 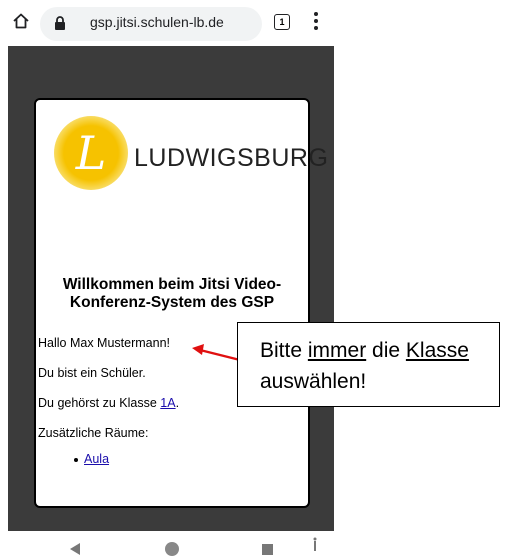 I want to click on callout-text-5: auswählen!, so click(x=313, y=381).